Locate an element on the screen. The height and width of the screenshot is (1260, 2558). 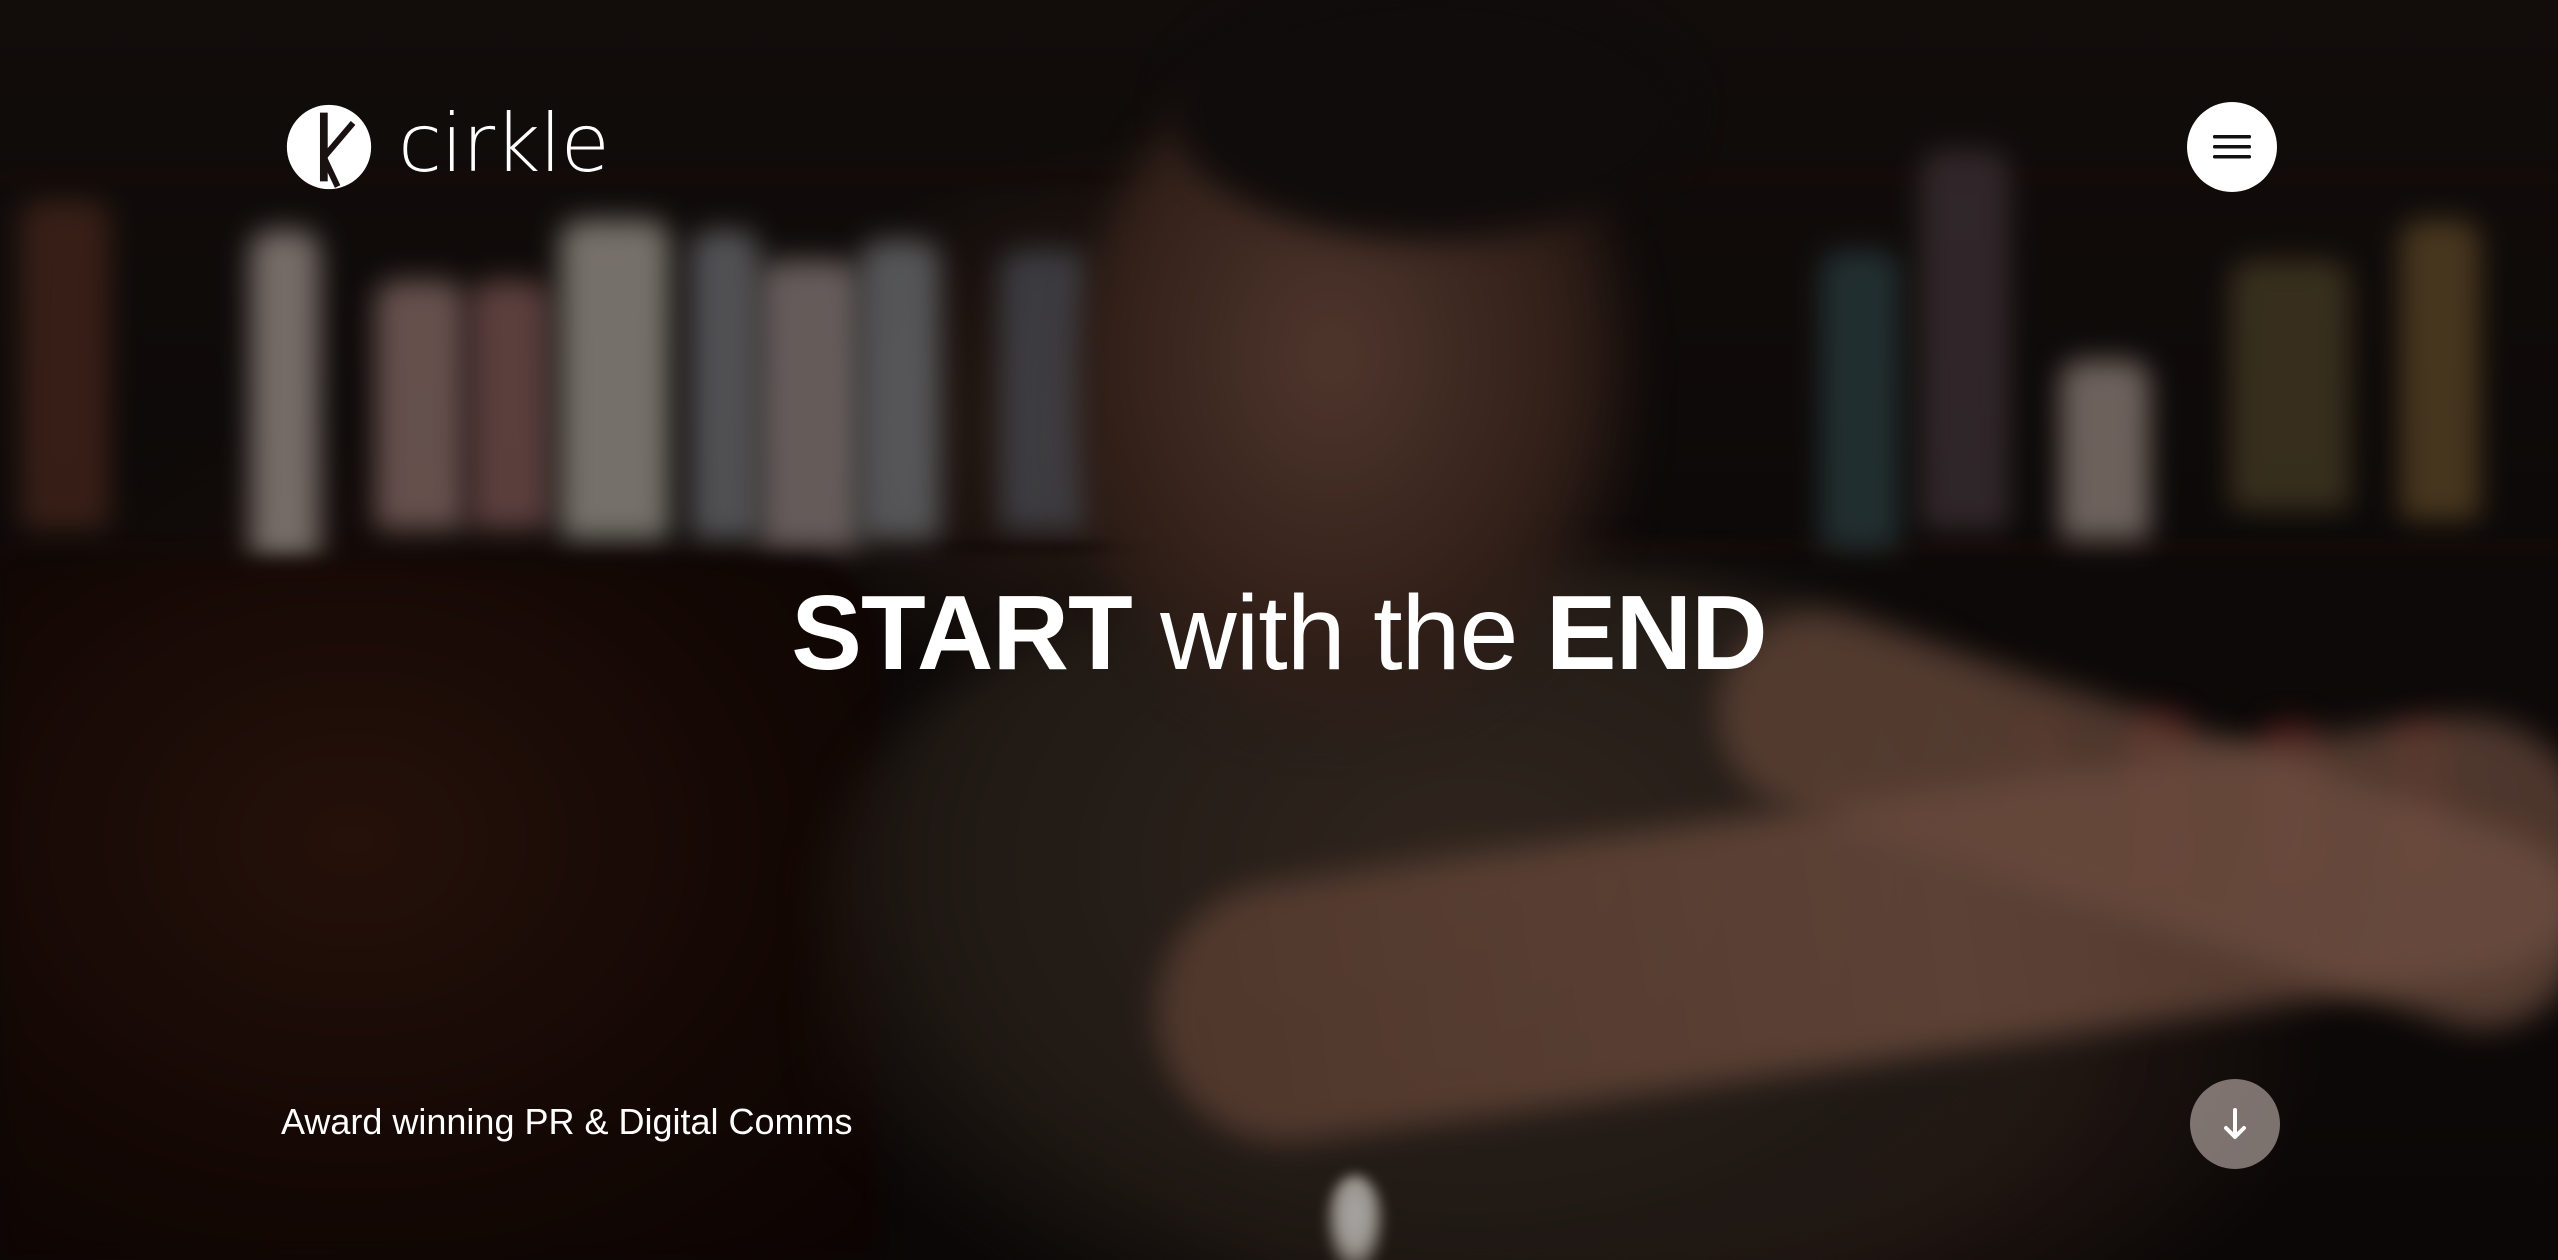
hero-tagline: Award winning PR & Digital Comms is located at coordinates (567, 1121).